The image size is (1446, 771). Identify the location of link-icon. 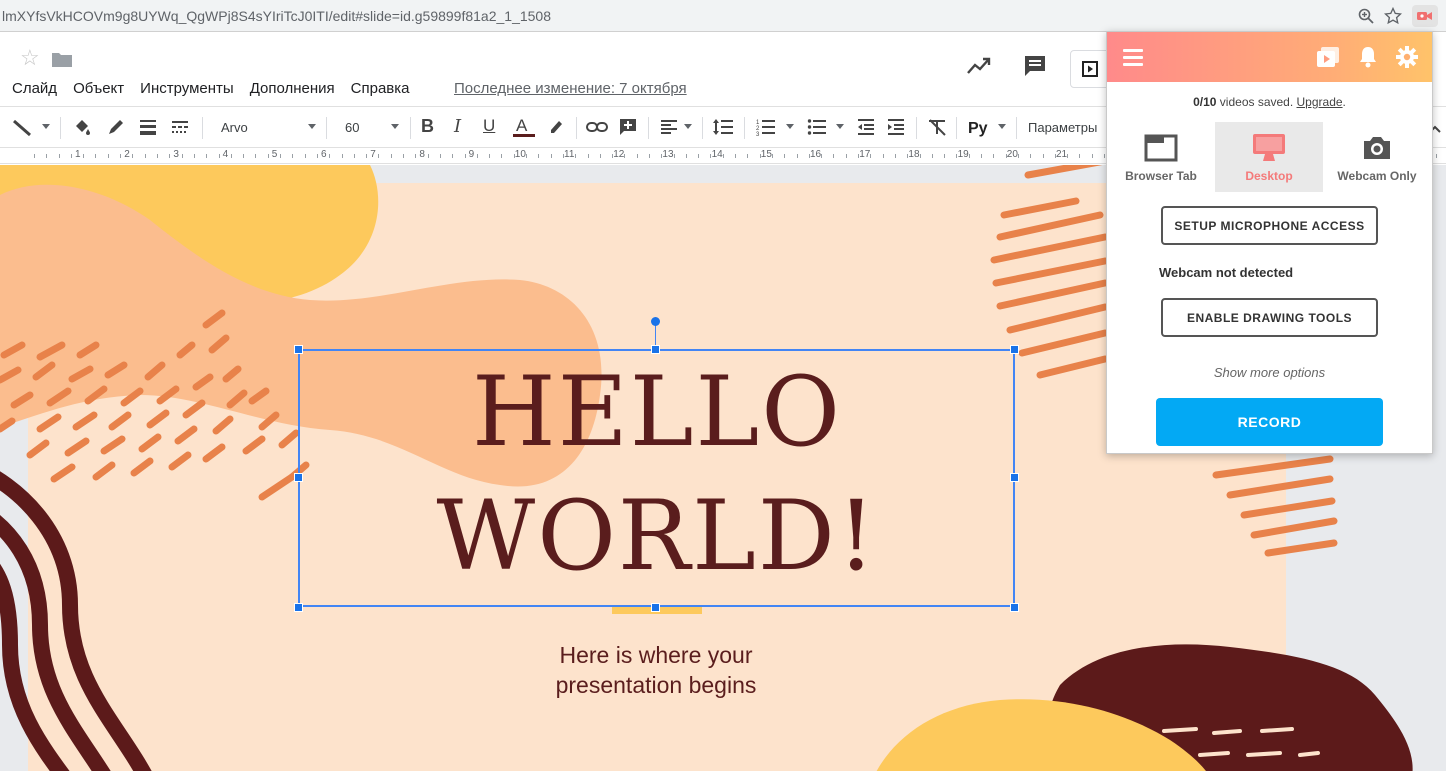
(597, 129).